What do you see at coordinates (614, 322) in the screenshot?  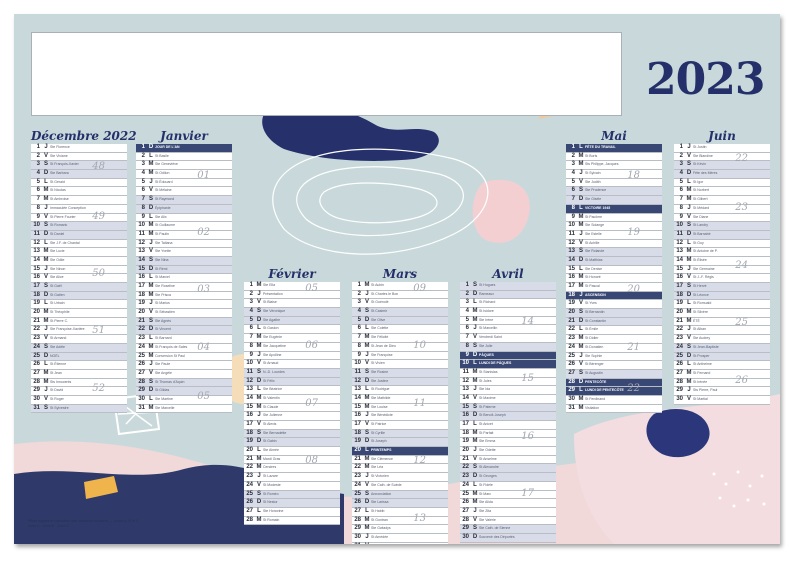 I see `day-row: 21 D St Constantin` at bounding box center [614, 322].